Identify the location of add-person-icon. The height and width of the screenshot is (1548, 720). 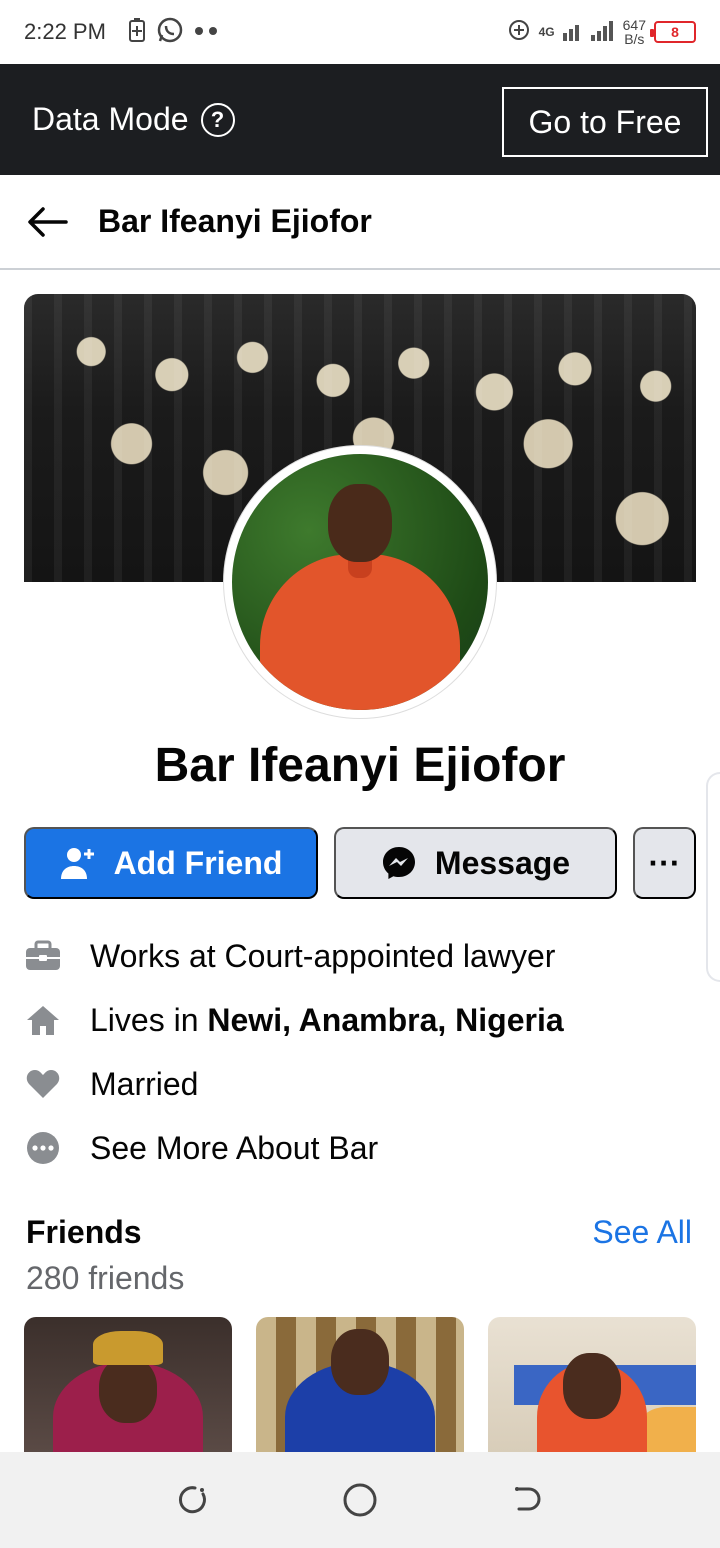
(78, 863).